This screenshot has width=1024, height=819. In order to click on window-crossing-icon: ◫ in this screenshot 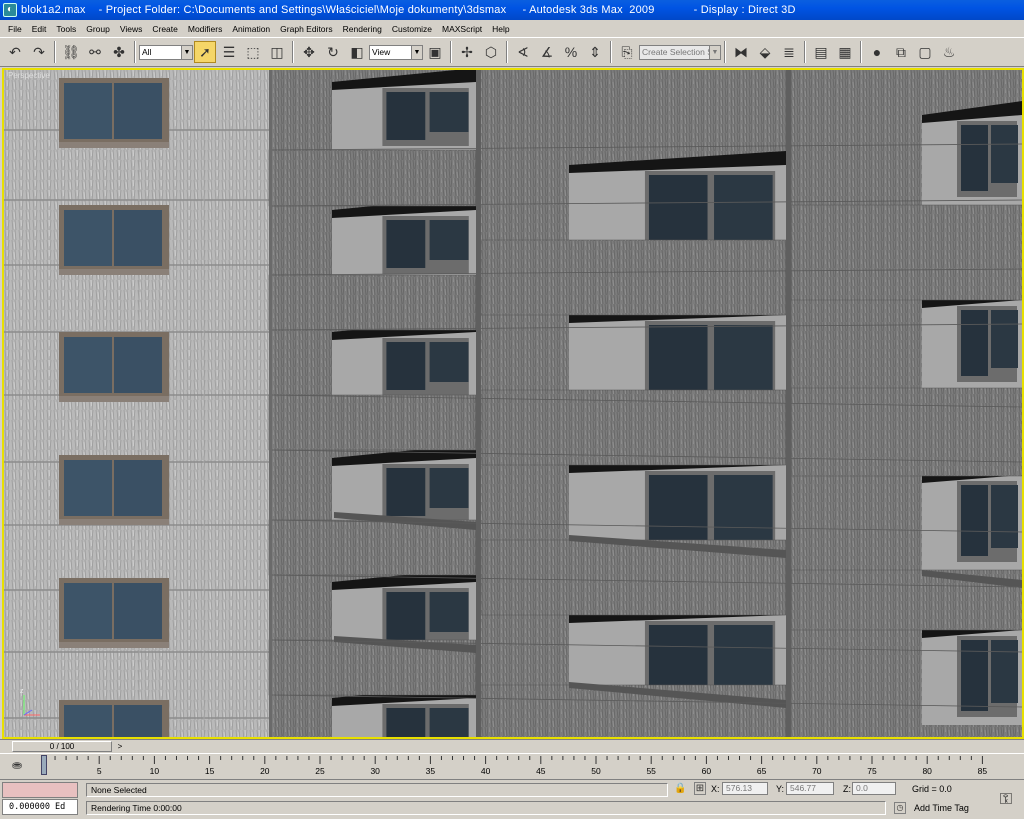, I will do `click(277, 52)`.